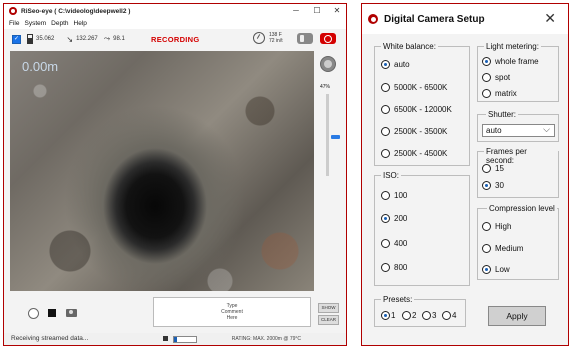 This screenshot has width=573, height=350. What do you see at coordinates (305, 38) in the screenshot?
I see `pause-toggle-button` at bounding box center [305, 38].